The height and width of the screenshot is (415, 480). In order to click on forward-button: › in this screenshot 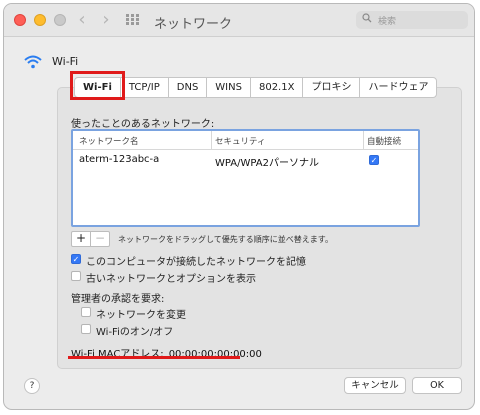, I will do `click(106, 20)`.